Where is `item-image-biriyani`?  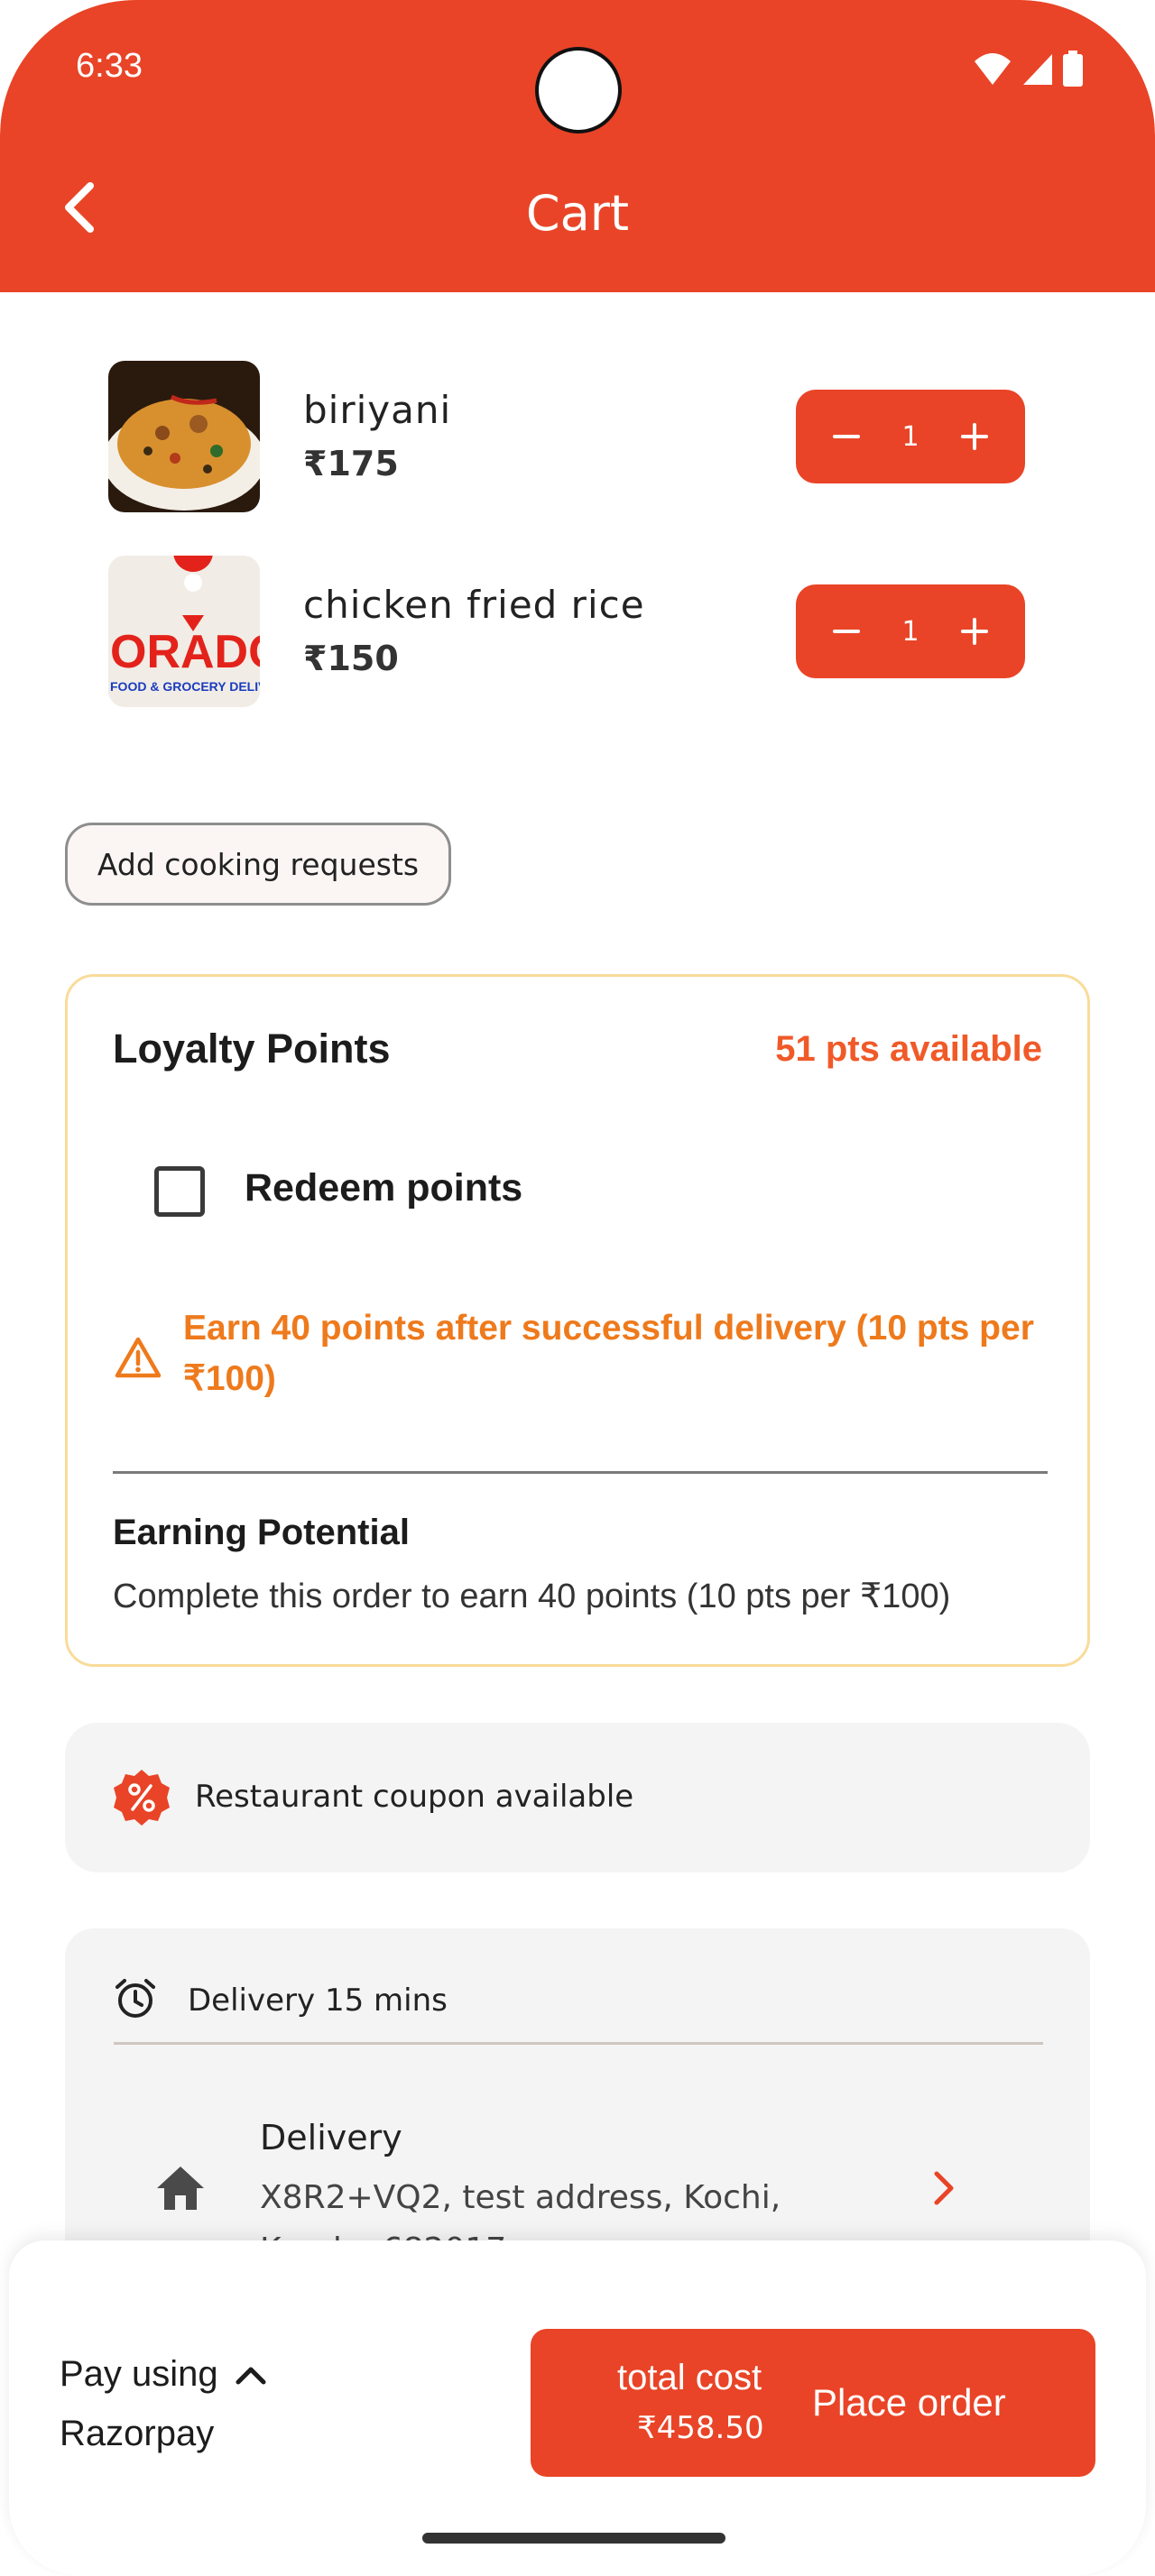 item-image-biriyani is located at coordinates (184, 436).